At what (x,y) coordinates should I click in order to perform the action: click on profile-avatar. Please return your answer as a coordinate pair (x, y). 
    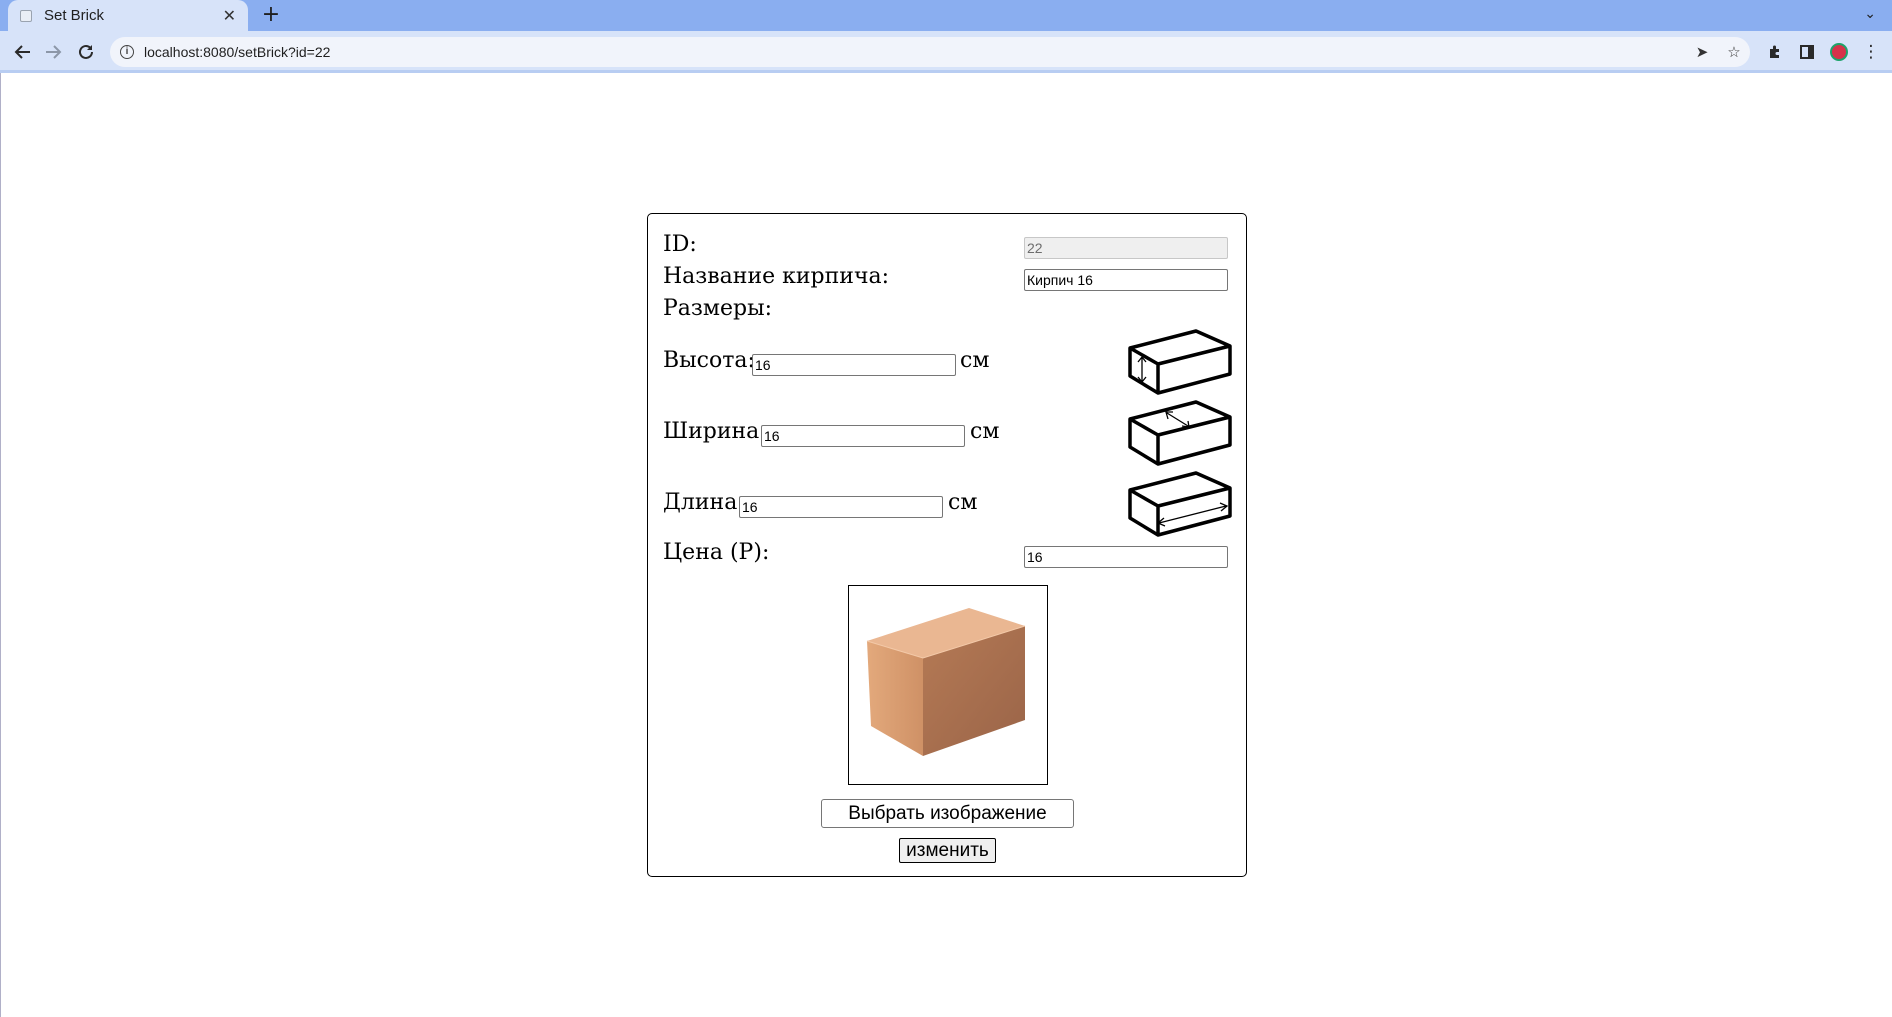
    Looking at the image, I should click on (1839, 52).